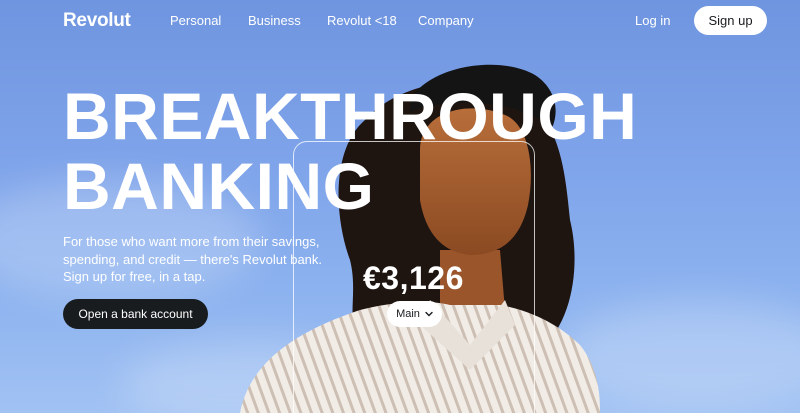 The image size is (800, 413). I want to click on nav-business: Business, so click(274, 20).